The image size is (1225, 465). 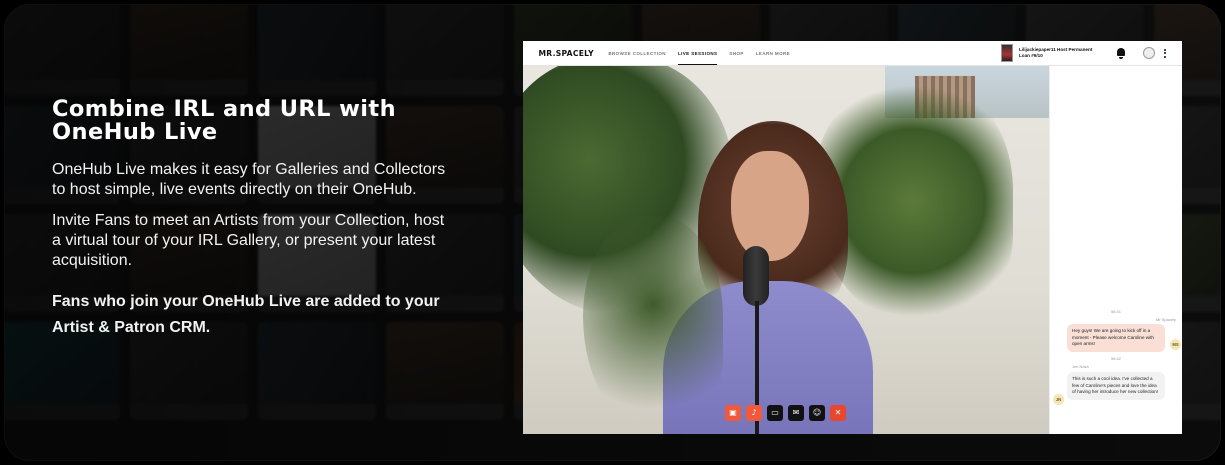 I want to click on call-controls: ▣ ♪ ▭ ✉ ☺ ✕, so click(x=785, y=413).